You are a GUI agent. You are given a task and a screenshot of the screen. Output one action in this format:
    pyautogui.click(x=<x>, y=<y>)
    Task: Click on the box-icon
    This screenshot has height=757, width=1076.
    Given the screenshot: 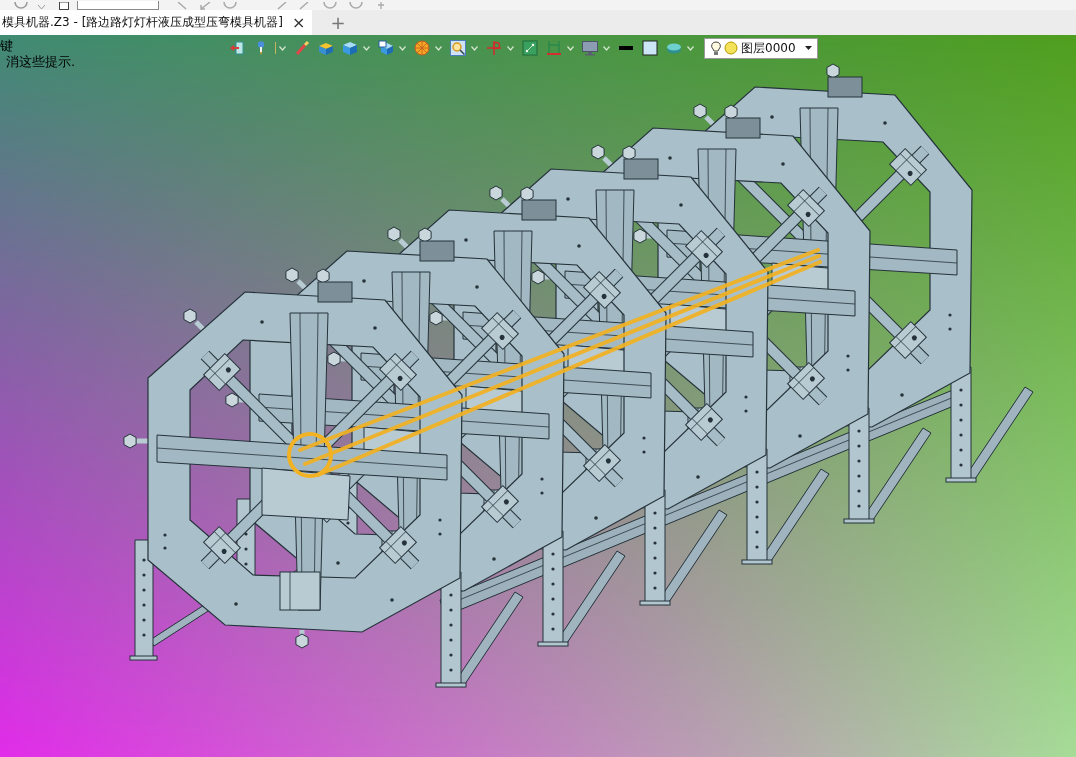 What is the action you would take?
    pyautogui.click(x=326, y=48)
    